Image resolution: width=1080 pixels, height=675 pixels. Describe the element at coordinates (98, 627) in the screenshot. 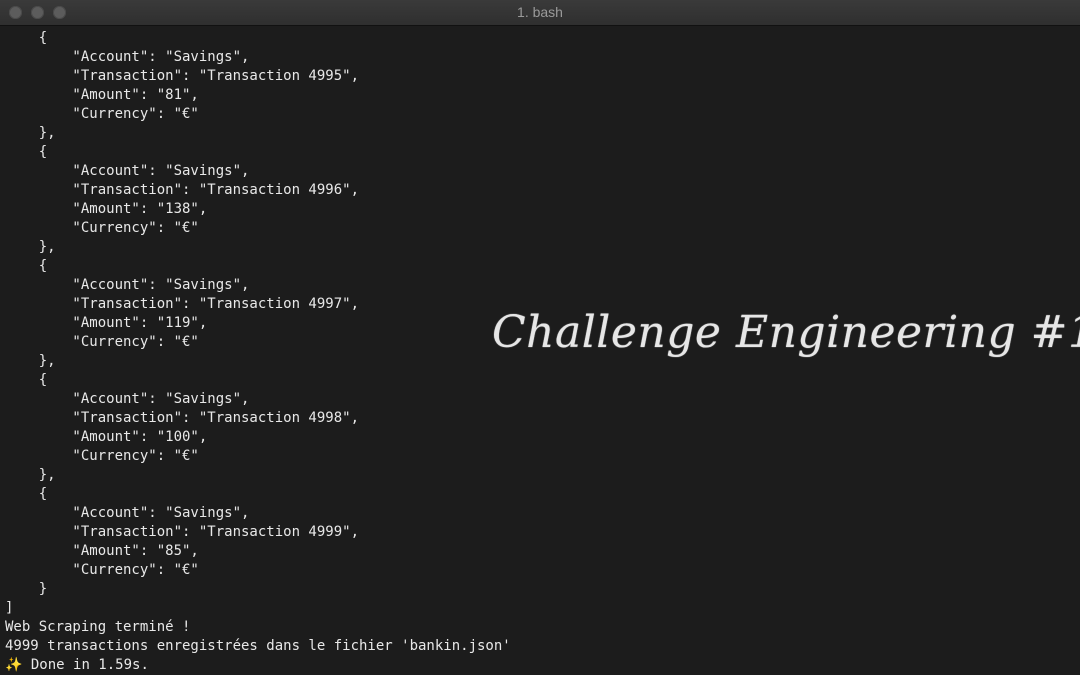

I see `terminal-line: Web Scraping terminé !` at that location.